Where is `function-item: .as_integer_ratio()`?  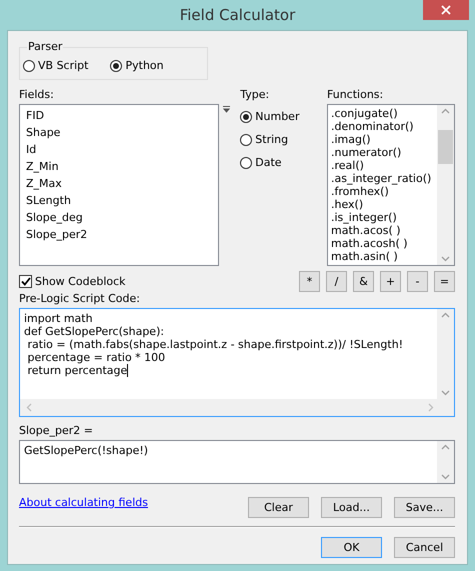 function-item: .as_integer_ratio() is located at coordinates (382, 178).